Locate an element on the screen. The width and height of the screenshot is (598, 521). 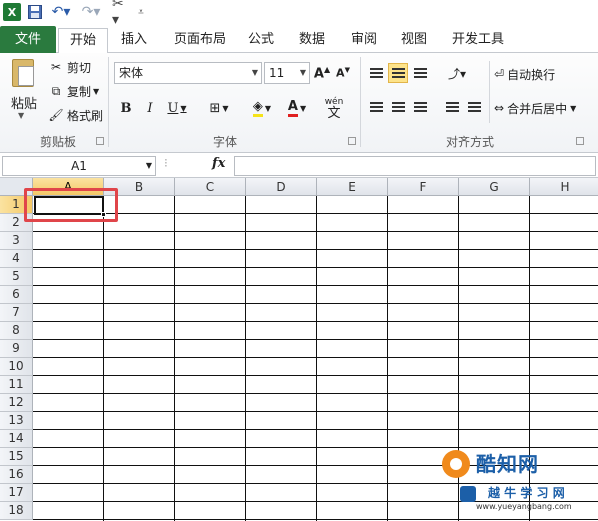
insert-function-button: fx is located at coordinates (218, 163).